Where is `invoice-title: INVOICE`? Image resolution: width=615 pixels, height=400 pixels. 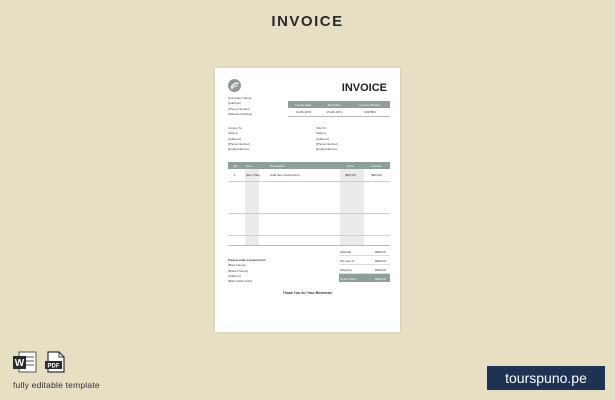 invoice-title: INVOICE is located at coordinates (364, 88).